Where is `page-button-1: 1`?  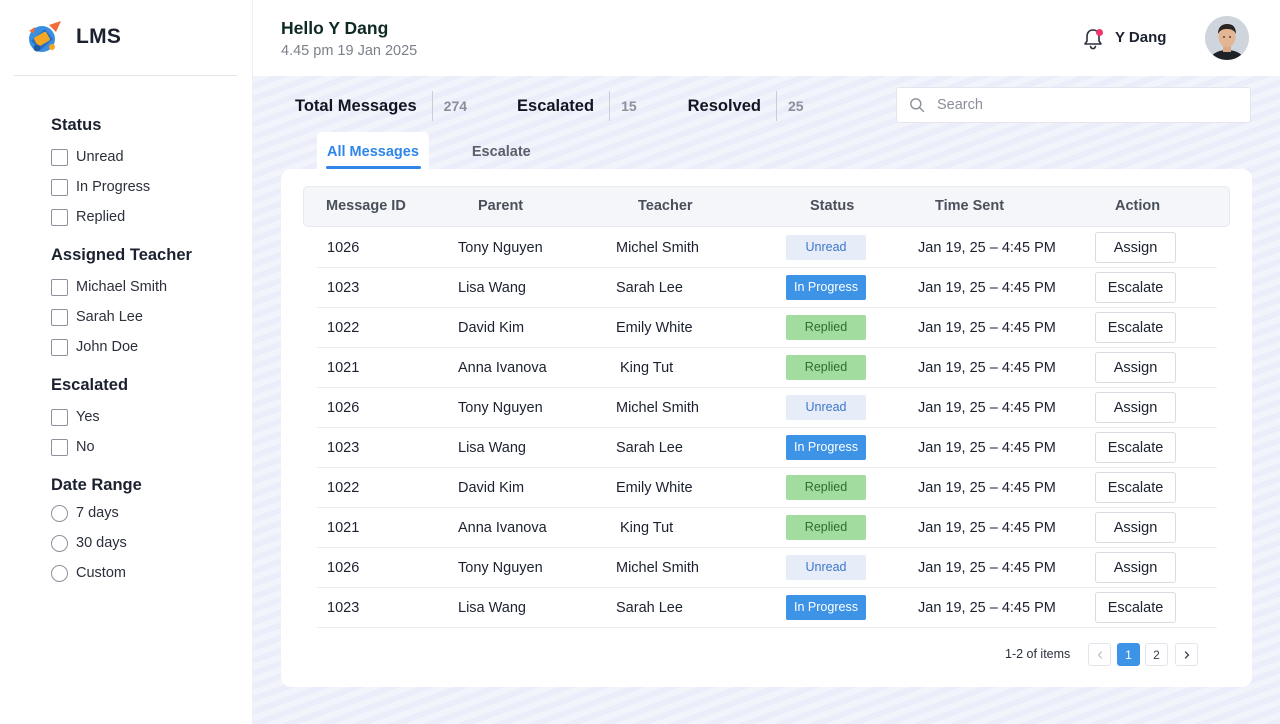 page-button-1: 1 is located at coordinates (1128, 654).